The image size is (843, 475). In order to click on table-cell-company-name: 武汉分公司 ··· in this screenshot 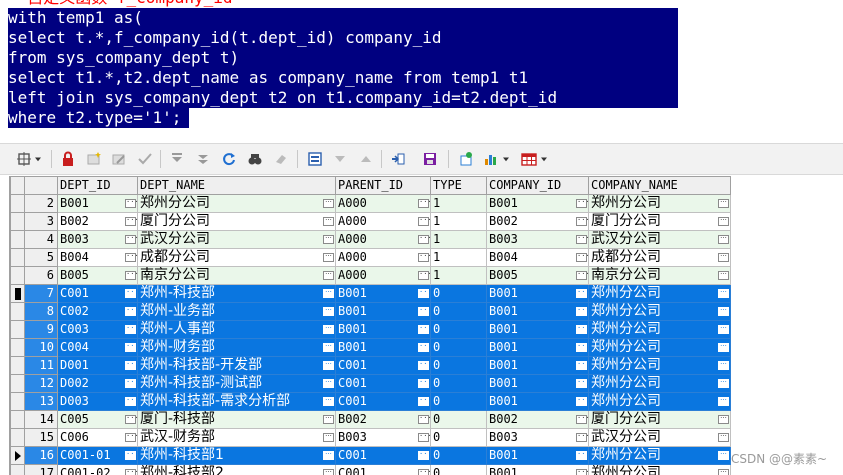, I will do `click(659, 437)`.